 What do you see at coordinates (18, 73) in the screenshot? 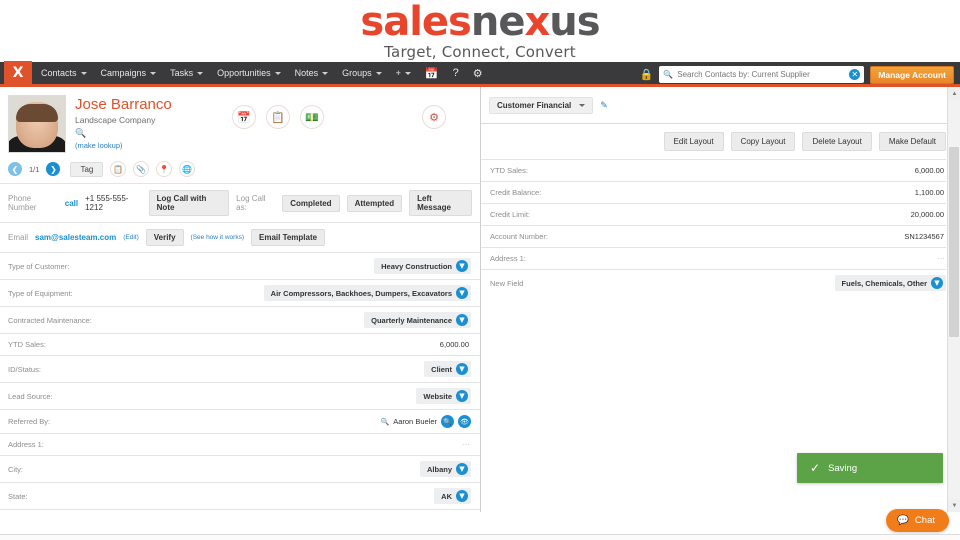
I see `nav-brand-logo-icon: X` at bounding box center [18, 73].